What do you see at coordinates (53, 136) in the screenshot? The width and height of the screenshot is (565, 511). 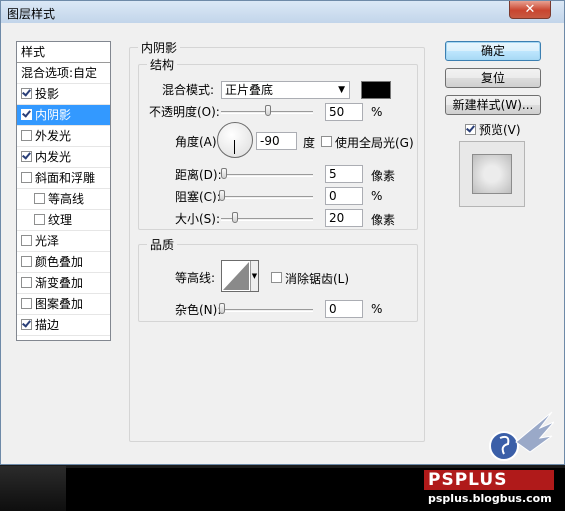 I see `style-list-item-label: 外发光` at bounding box center [53, 136].